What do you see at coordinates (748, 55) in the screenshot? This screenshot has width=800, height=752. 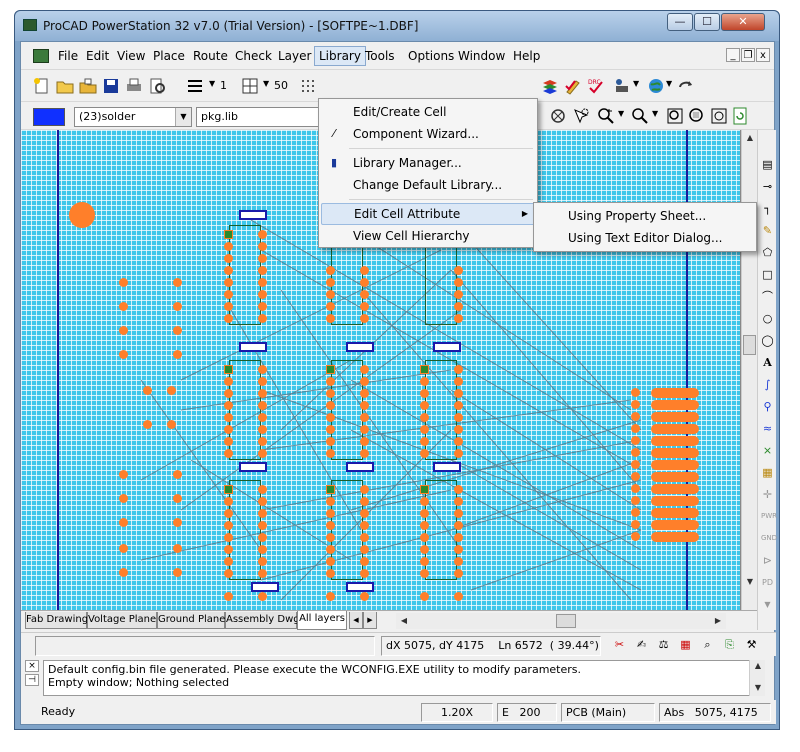 I see `mdi-restore-button: ❐` at bounding box center [748, 55].